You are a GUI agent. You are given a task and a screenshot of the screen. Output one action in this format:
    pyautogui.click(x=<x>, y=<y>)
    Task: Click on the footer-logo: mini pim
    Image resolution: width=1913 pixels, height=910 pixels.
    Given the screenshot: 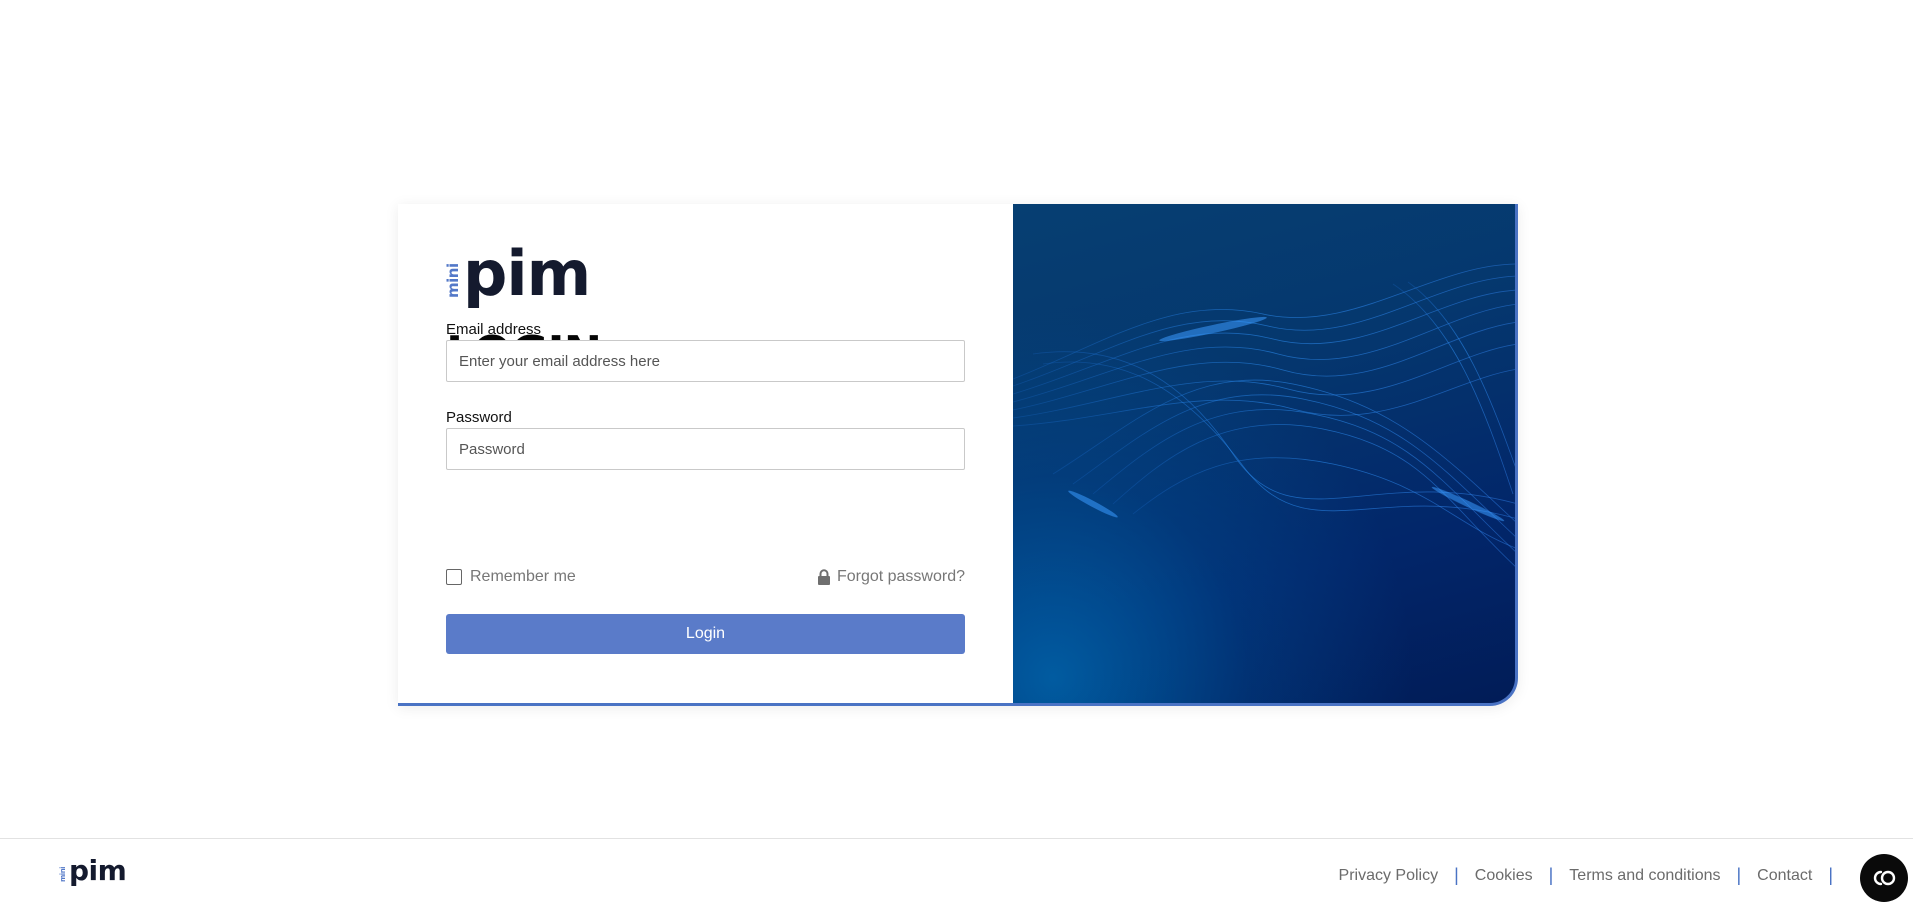 What is the action you would take?
    pyautogui.click(x=93, y=870)
    